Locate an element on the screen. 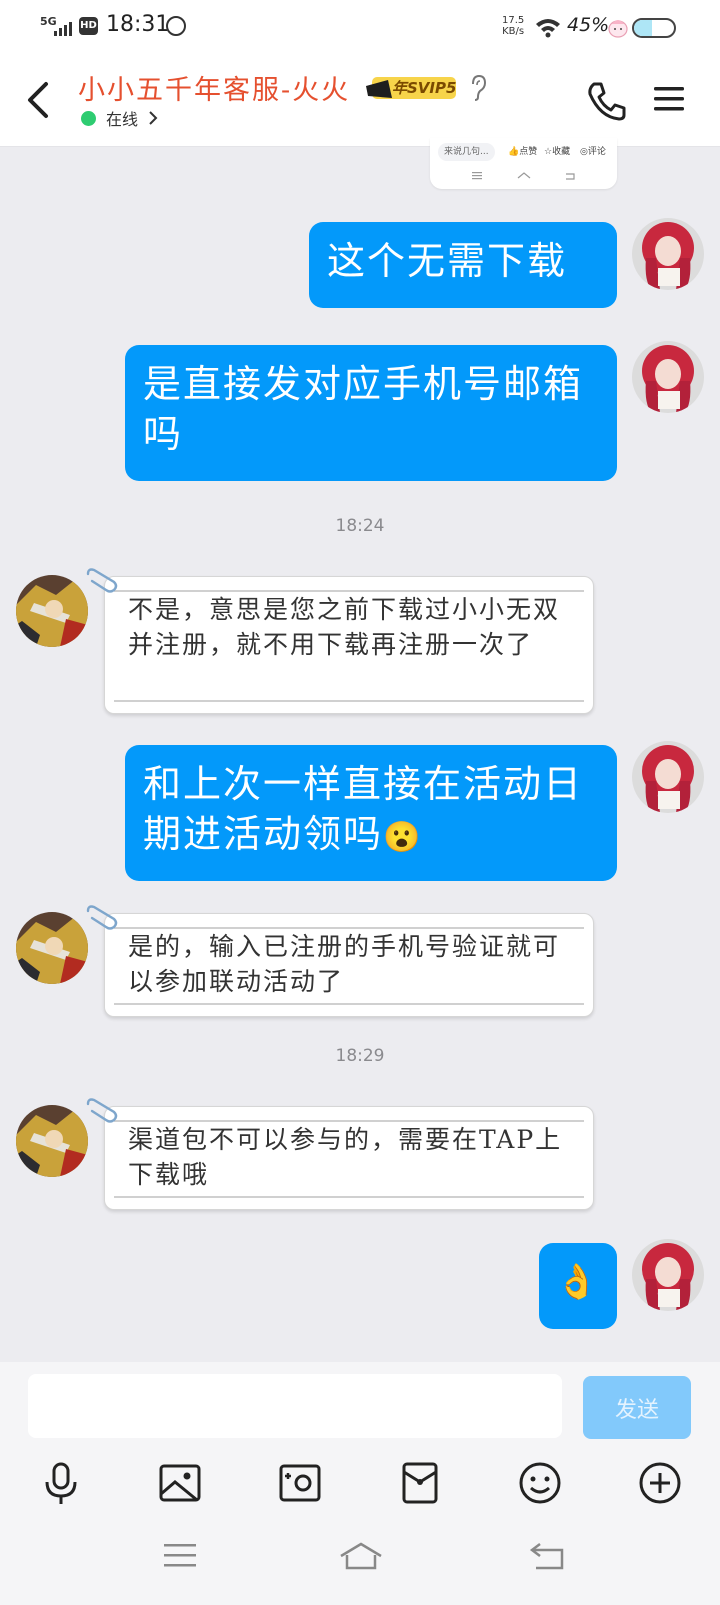  comment-label: 评论 is located at coordinates (596, 152).